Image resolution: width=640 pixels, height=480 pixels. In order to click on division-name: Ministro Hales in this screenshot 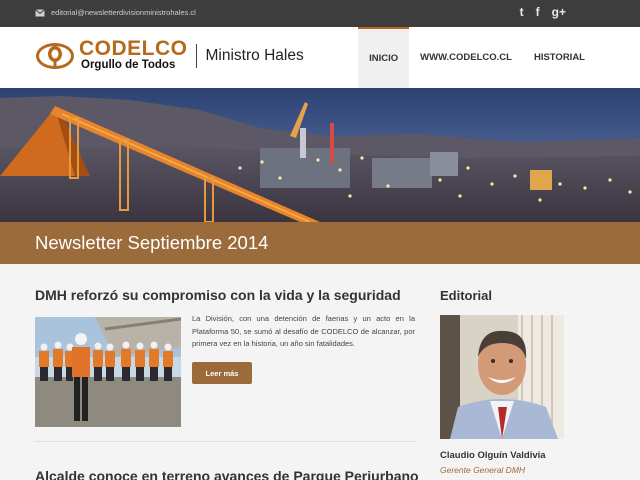, I will do `click(254, 55)`.